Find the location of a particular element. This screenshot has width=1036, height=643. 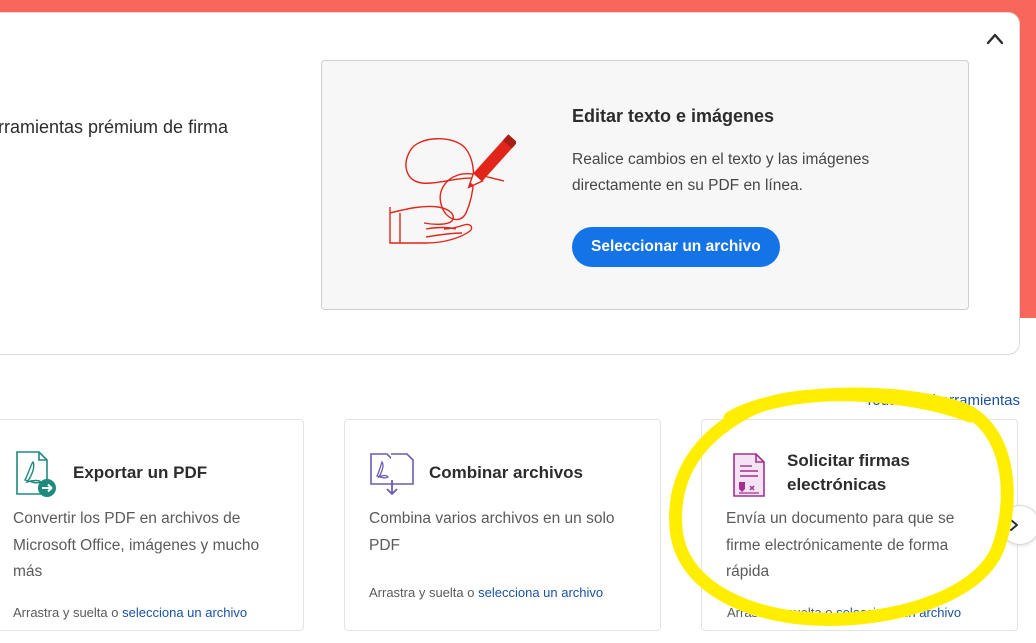

feature-title: Editar texto e imágenes is located at coordinates (673, 116).